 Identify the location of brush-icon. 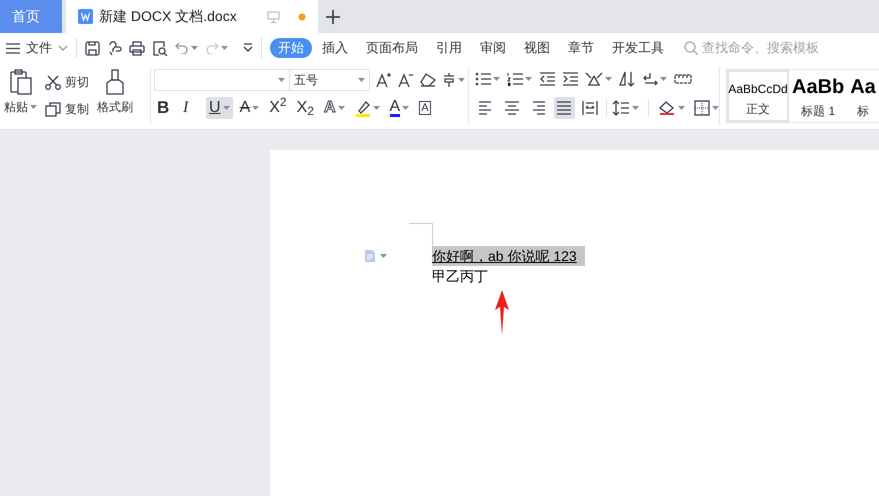
(115, 82).